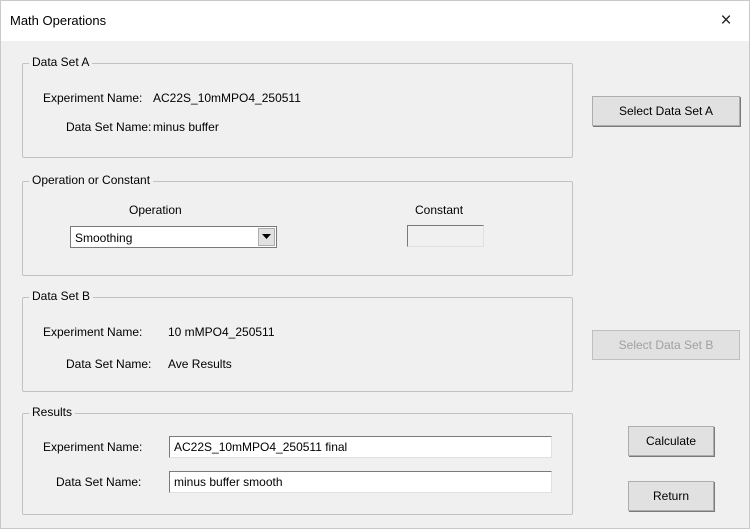  Describe the element at coordinates (360, 482) in the screenshot. I see `results-dataset-input` at that location.